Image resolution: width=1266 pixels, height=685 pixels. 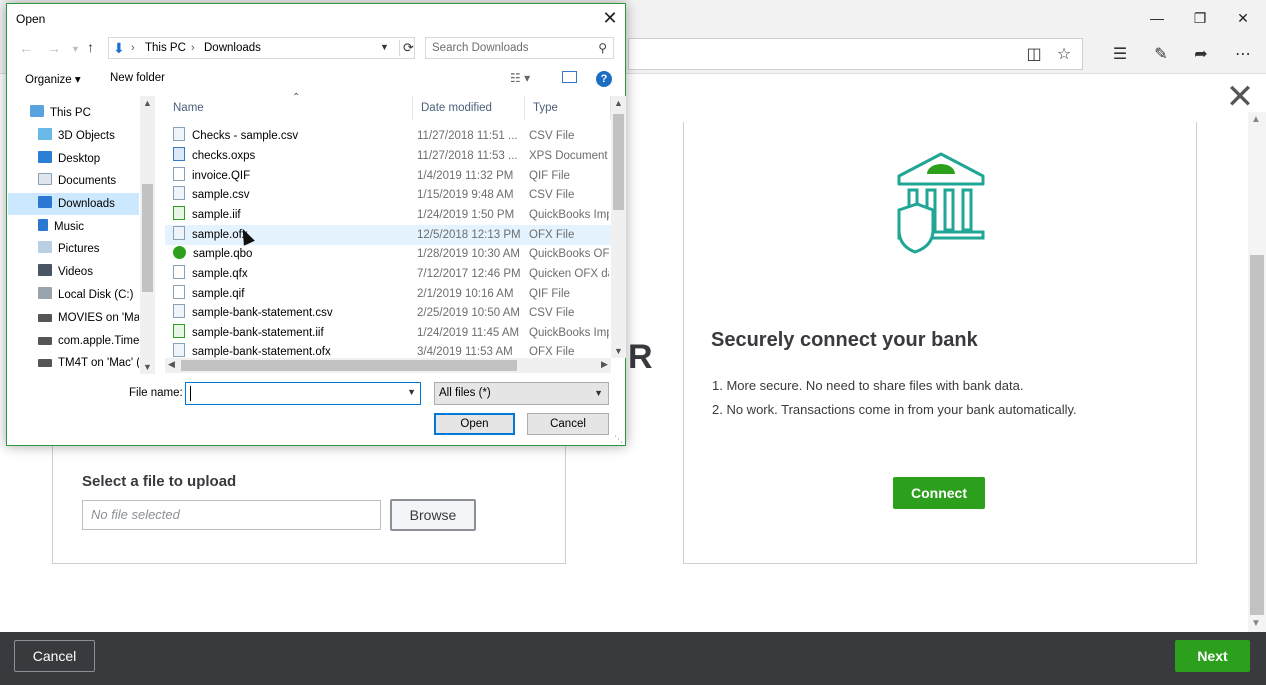 I want to click on share-icon: ➦, so click(x=1201, y=55).